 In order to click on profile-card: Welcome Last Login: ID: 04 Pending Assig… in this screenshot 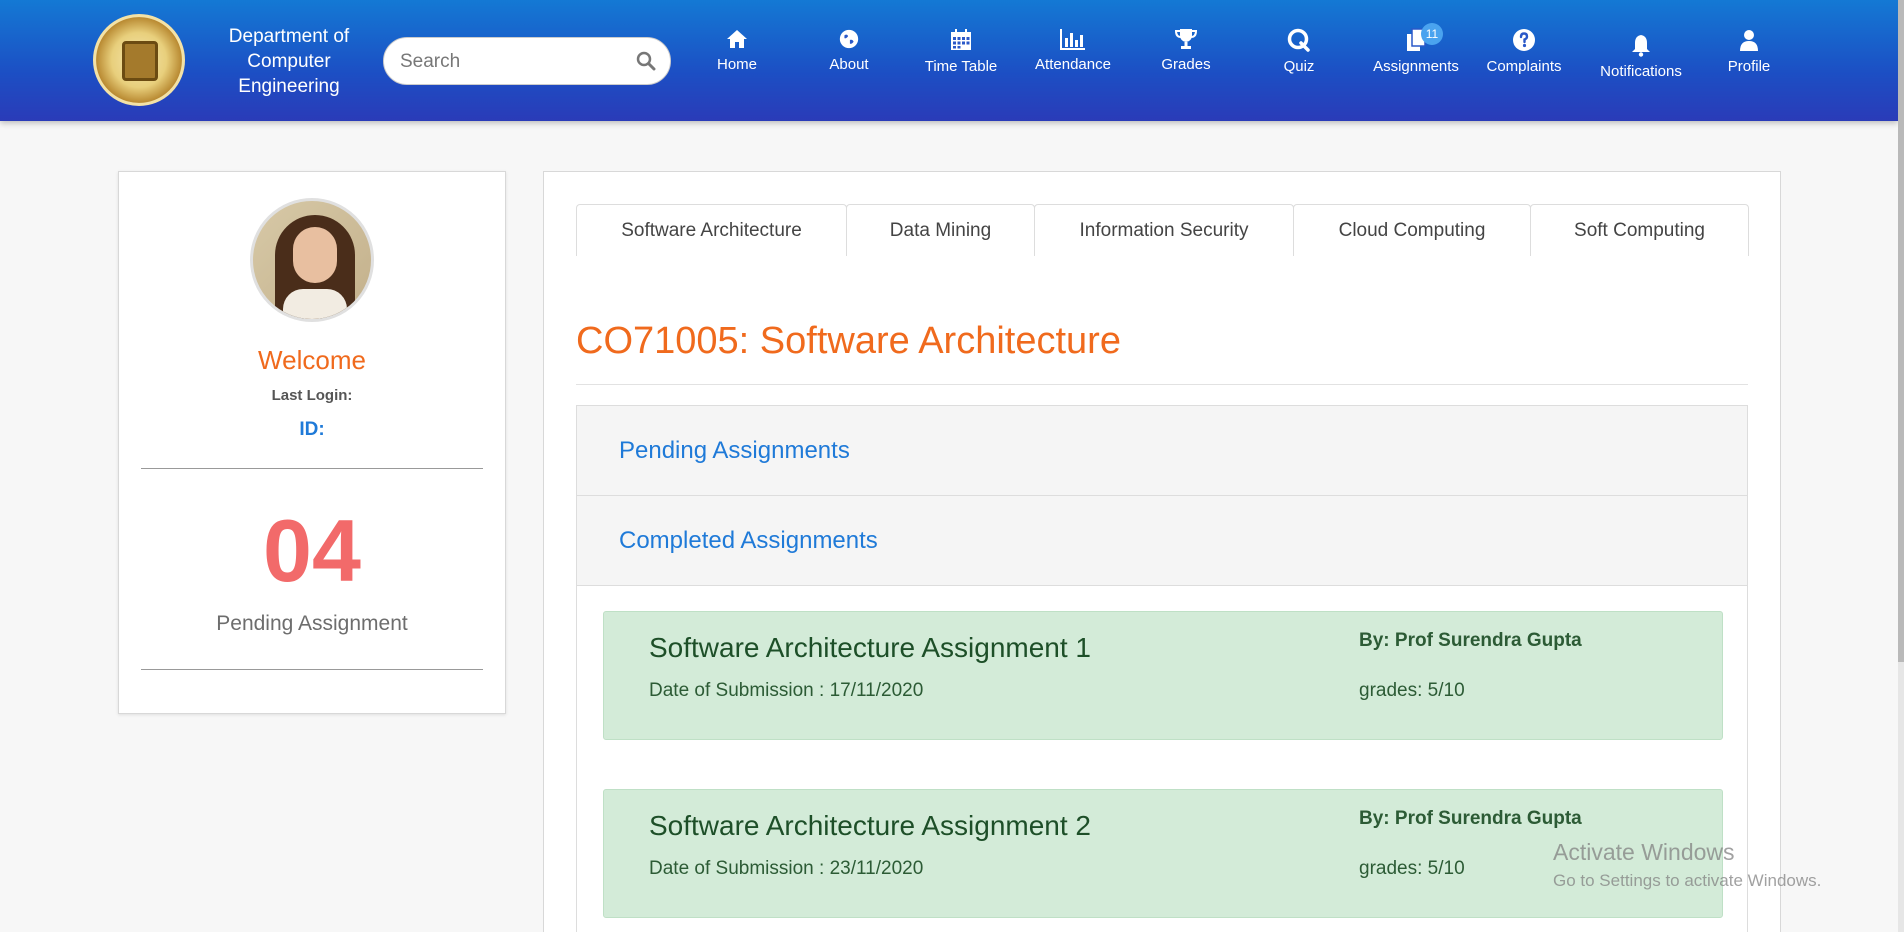, I will do `click(312, 442)`.